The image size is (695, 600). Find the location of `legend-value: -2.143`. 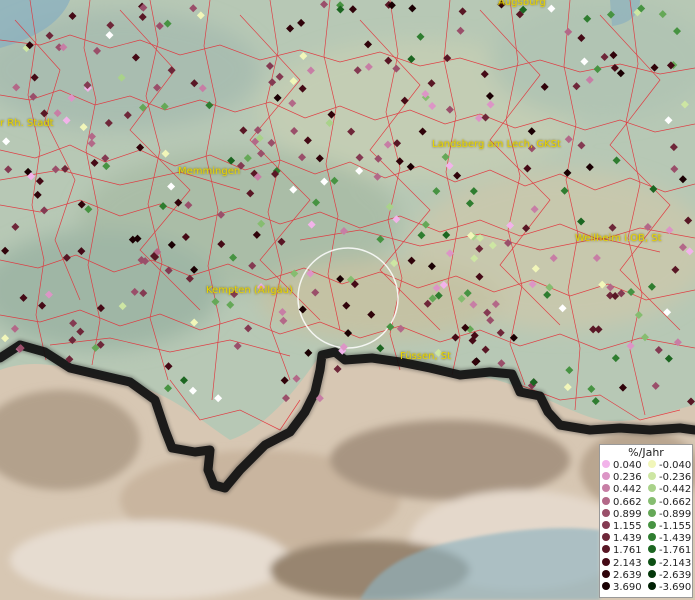

legend-value: -2.143 is located at coordinates (675, 563).